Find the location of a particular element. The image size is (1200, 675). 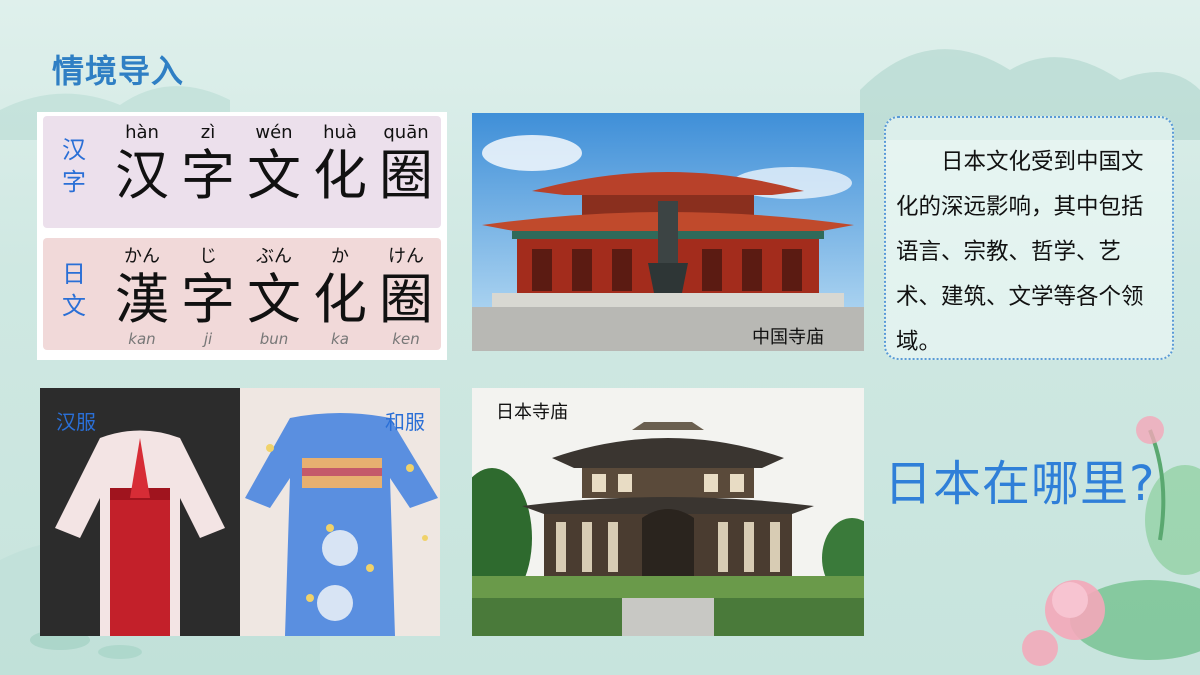

kanji-char: 字 is located at coordinates (208, 299).